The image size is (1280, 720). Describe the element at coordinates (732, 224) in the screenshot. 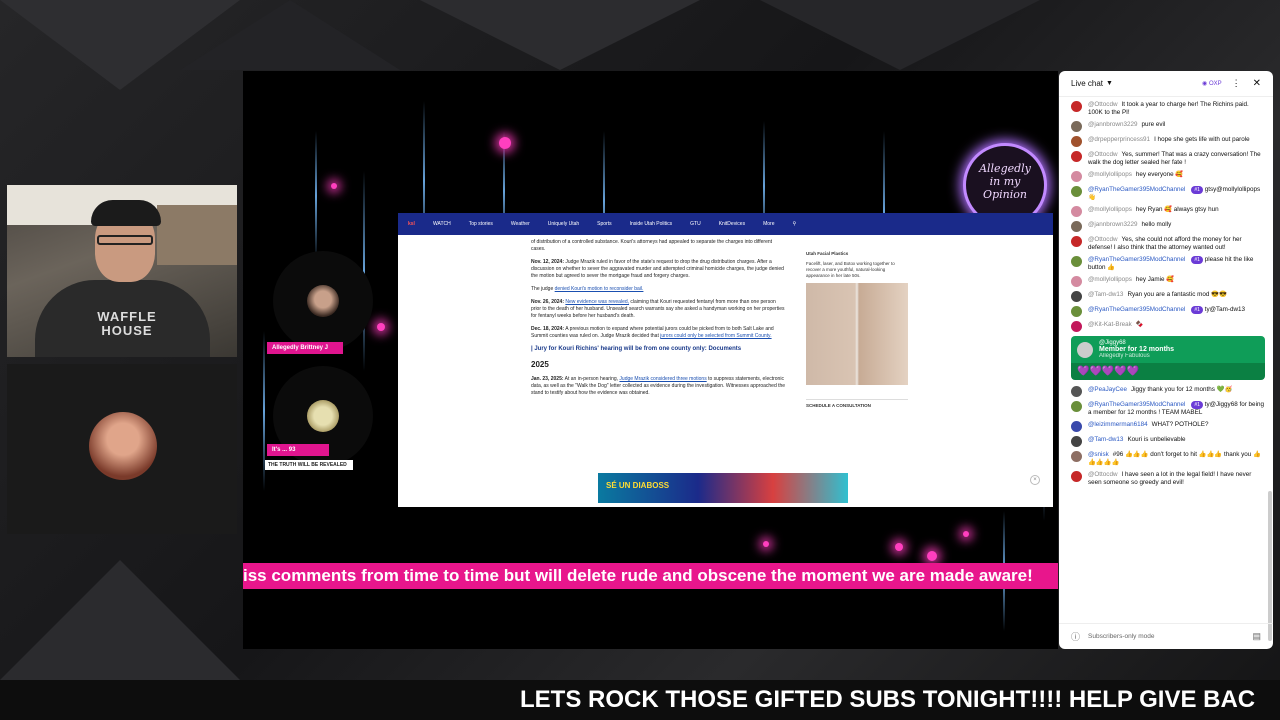

I see `nav-item: KnitDevices` at that location.